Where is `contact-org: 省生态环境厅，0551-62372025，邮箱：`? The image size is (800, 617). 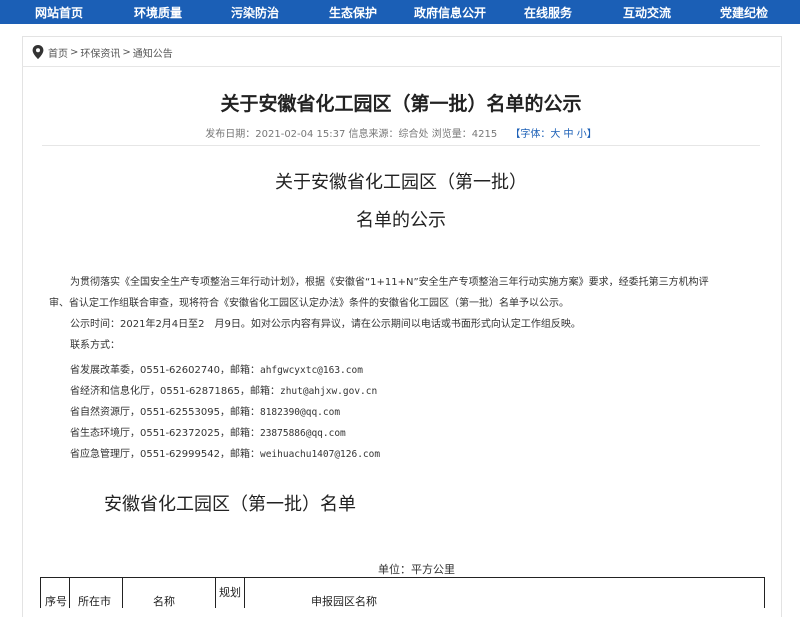
contact-org: 省生态环境厅，0551-62372025，邮箱： is located at coordinates (165, 433).